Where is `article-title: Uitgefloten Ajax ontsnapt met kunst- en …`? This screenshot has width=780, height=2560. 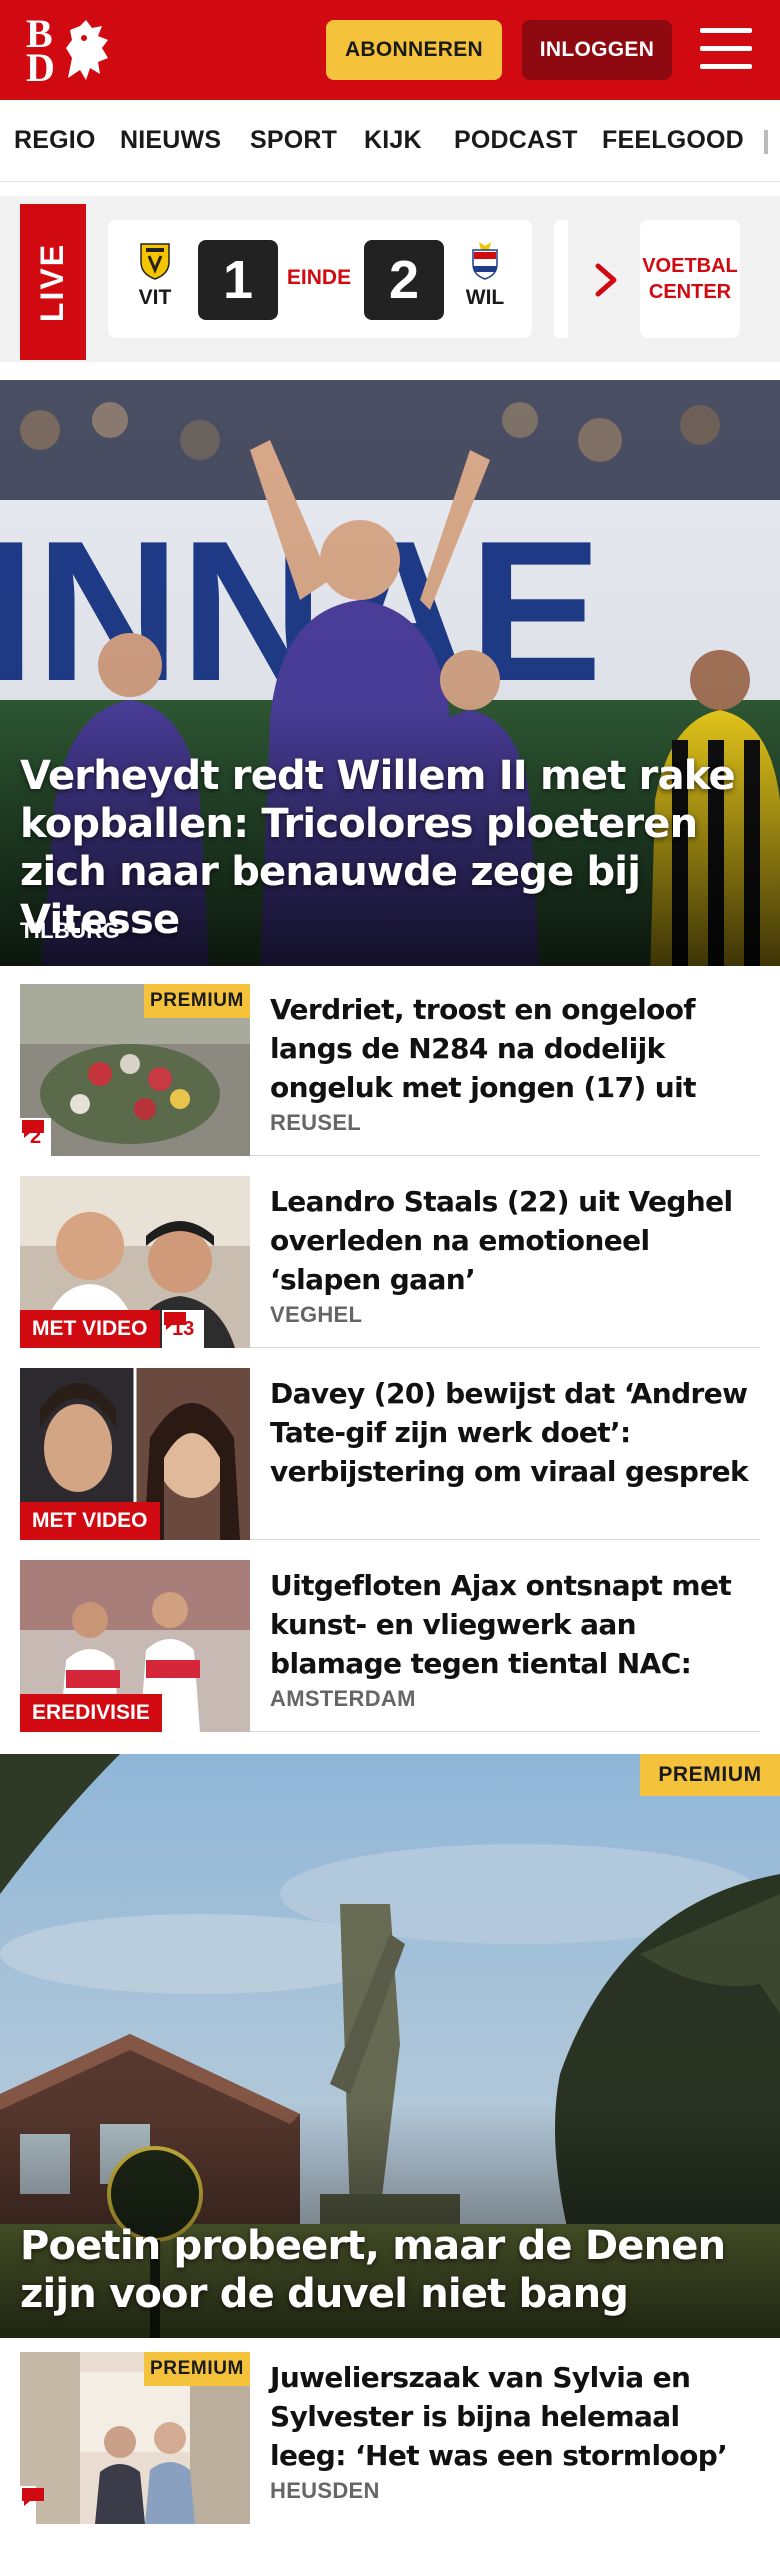 article-title: Uitgefloten Ajax ontsnapt met kunst- en … is located at coordinates (515, 1624).